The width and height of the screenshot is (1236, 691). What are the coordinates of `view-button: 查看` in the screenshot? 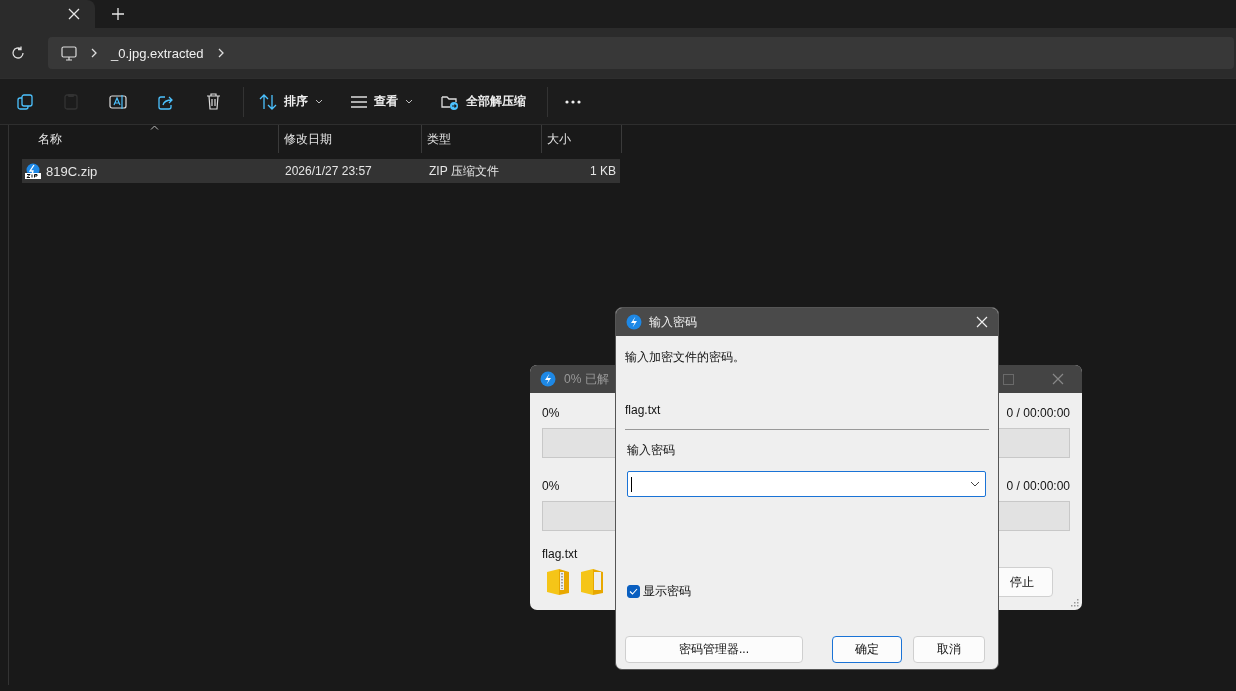 It's located at (382, 101).